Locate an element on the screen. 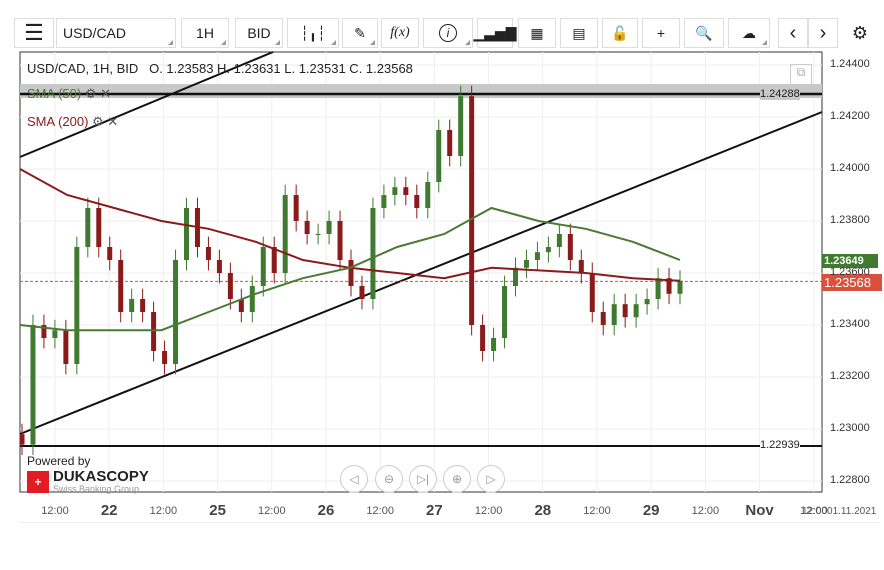 Image resolution: width=884 pixels, height=570 pixels. indicator-sma50: SMA (50) ⚙ ✕ is located at coordinates (69, 94).